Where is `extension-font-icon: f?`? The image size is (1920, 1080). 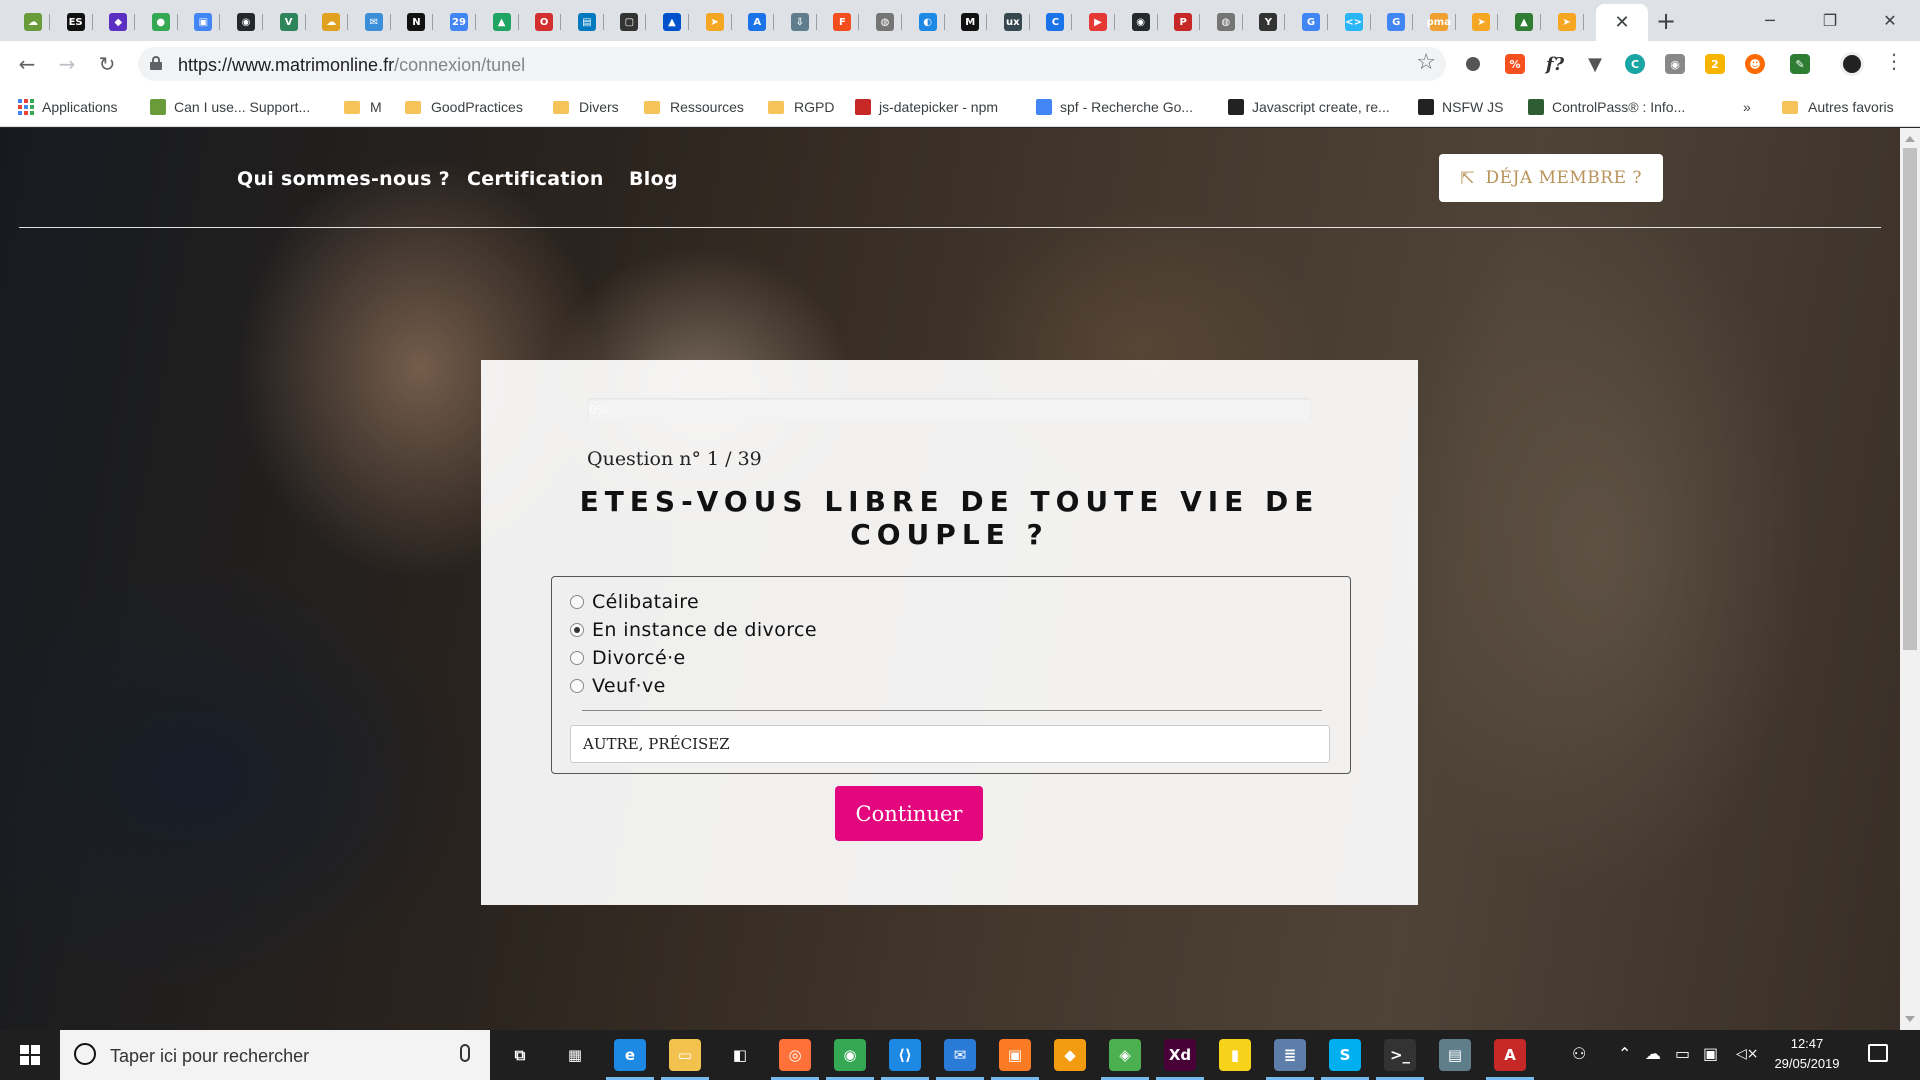 extension-font-icon: f? is located at coordinates (1555, 64).